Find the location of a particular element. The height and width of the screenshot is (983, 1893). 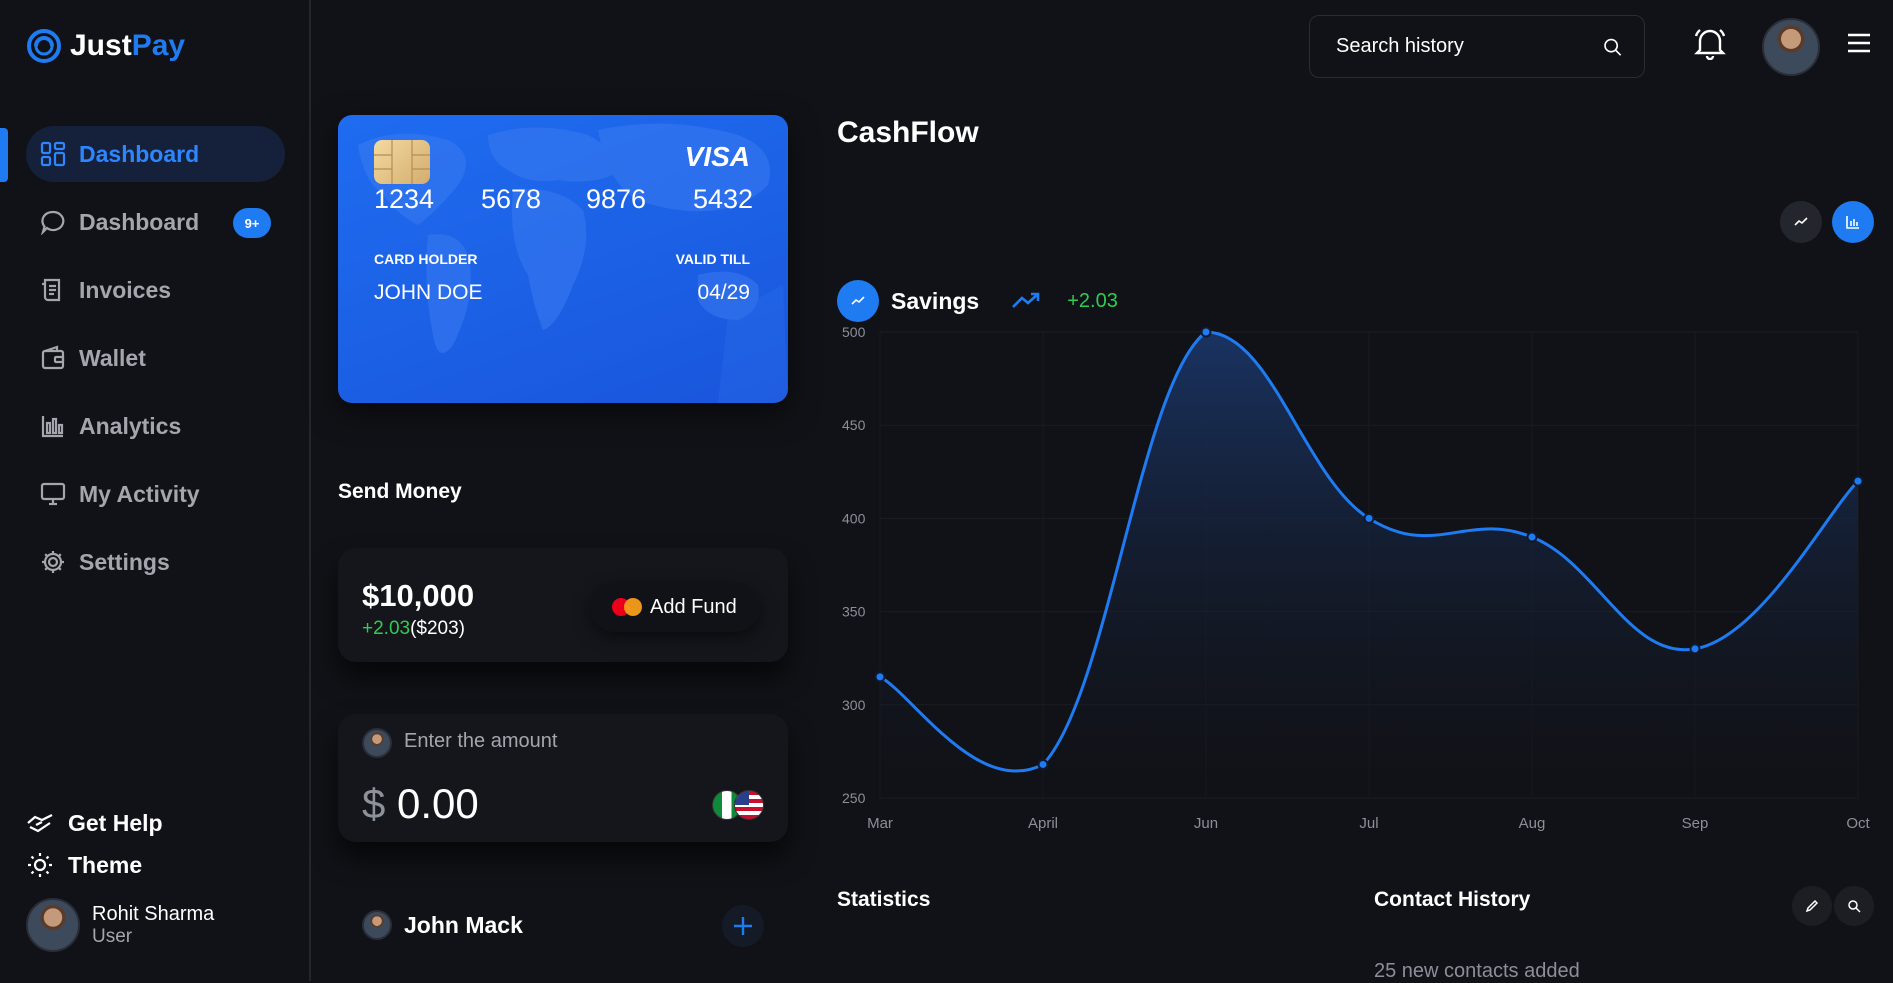

x-tick-label: Mar is located at coordinates (880, 823).